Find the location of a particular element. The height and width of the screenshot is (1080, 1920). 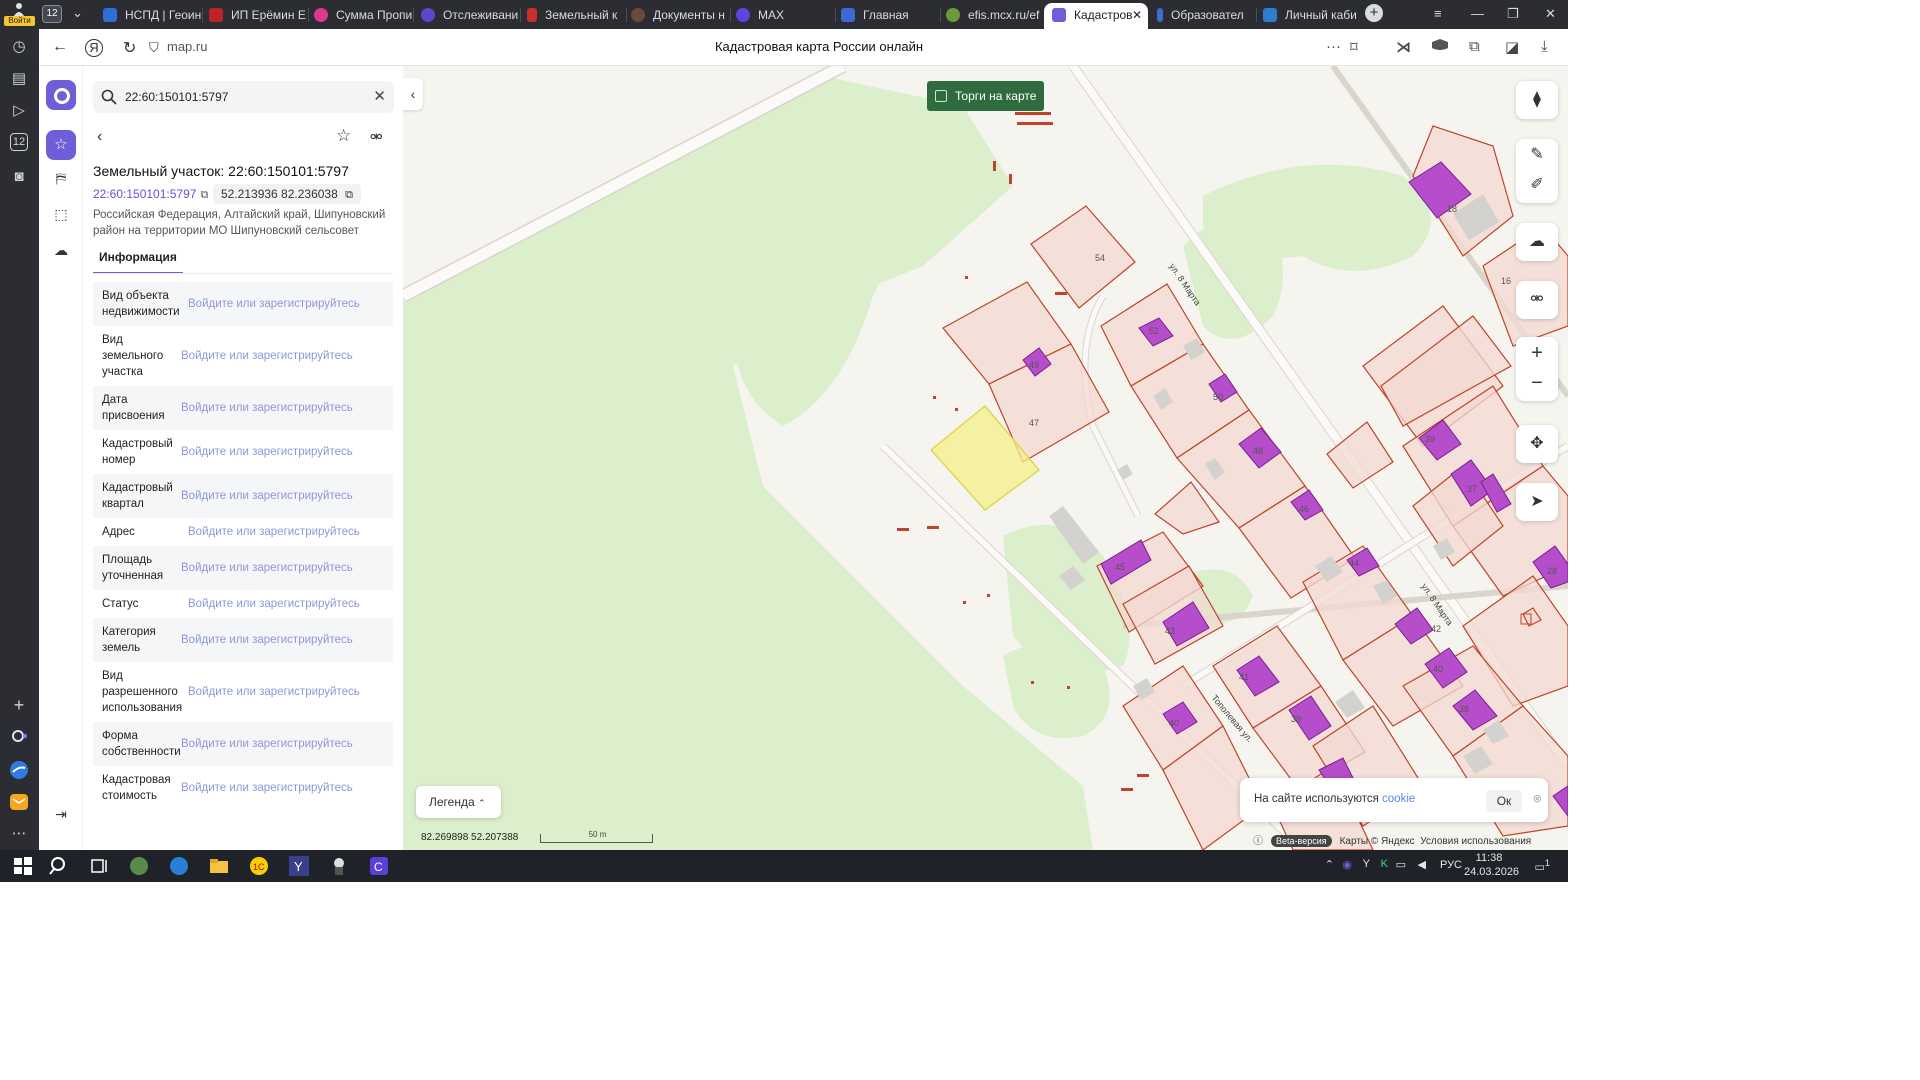

security-shield-icon: ⛉ is located at coordinates (154, 48).